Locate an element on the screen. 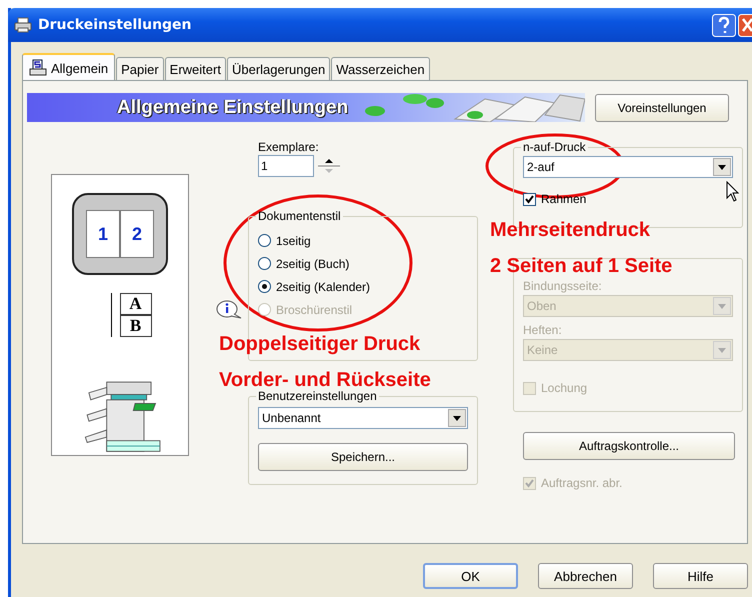 The image size is (752, 597). info-icon is located at coordinates (229, 310).